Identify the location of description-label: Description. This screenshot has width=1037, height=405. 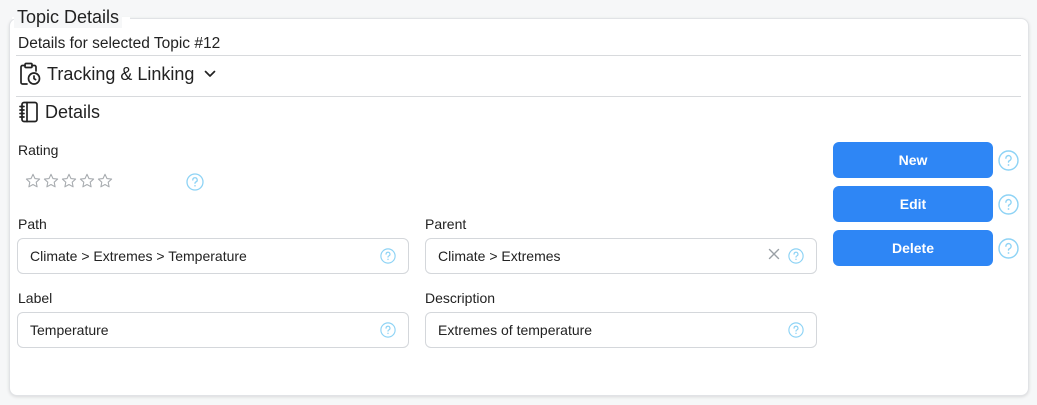
(460, 298).